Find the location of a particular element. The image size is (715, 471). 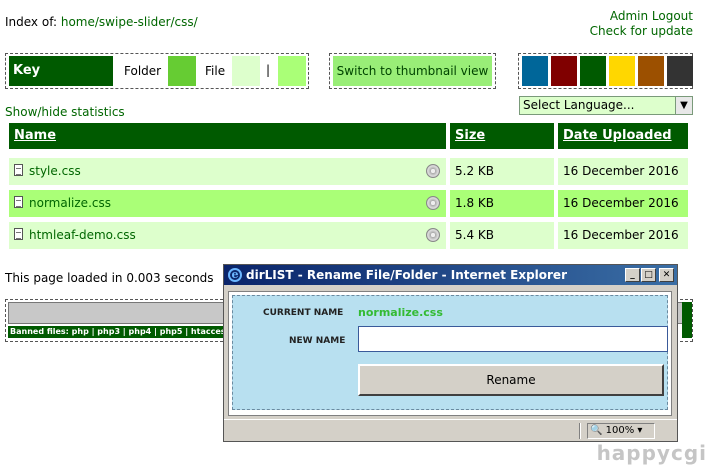

key-highlight-swatch is located at coordinates (292, 71).